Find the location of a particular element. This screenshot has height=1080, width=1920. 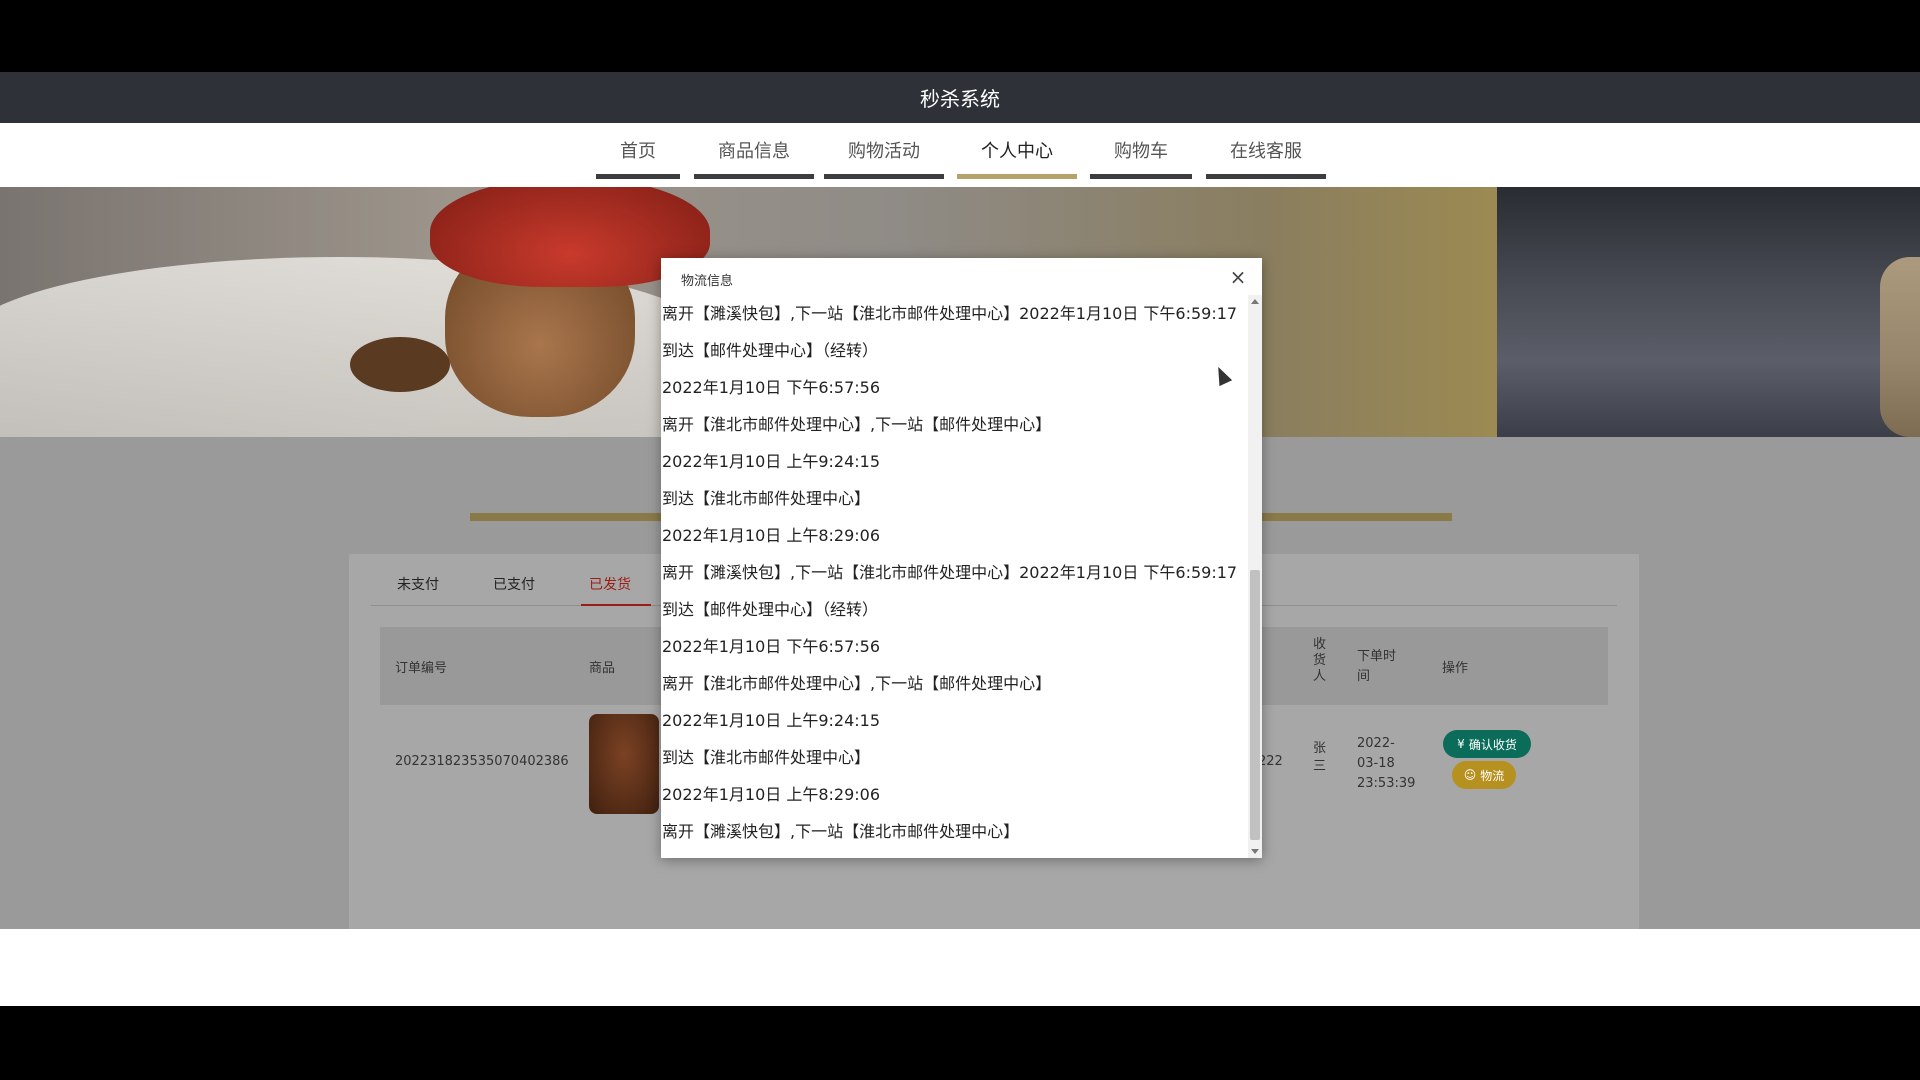

th-order-time: 下单时 间 is located at coordinates (1377, 666).